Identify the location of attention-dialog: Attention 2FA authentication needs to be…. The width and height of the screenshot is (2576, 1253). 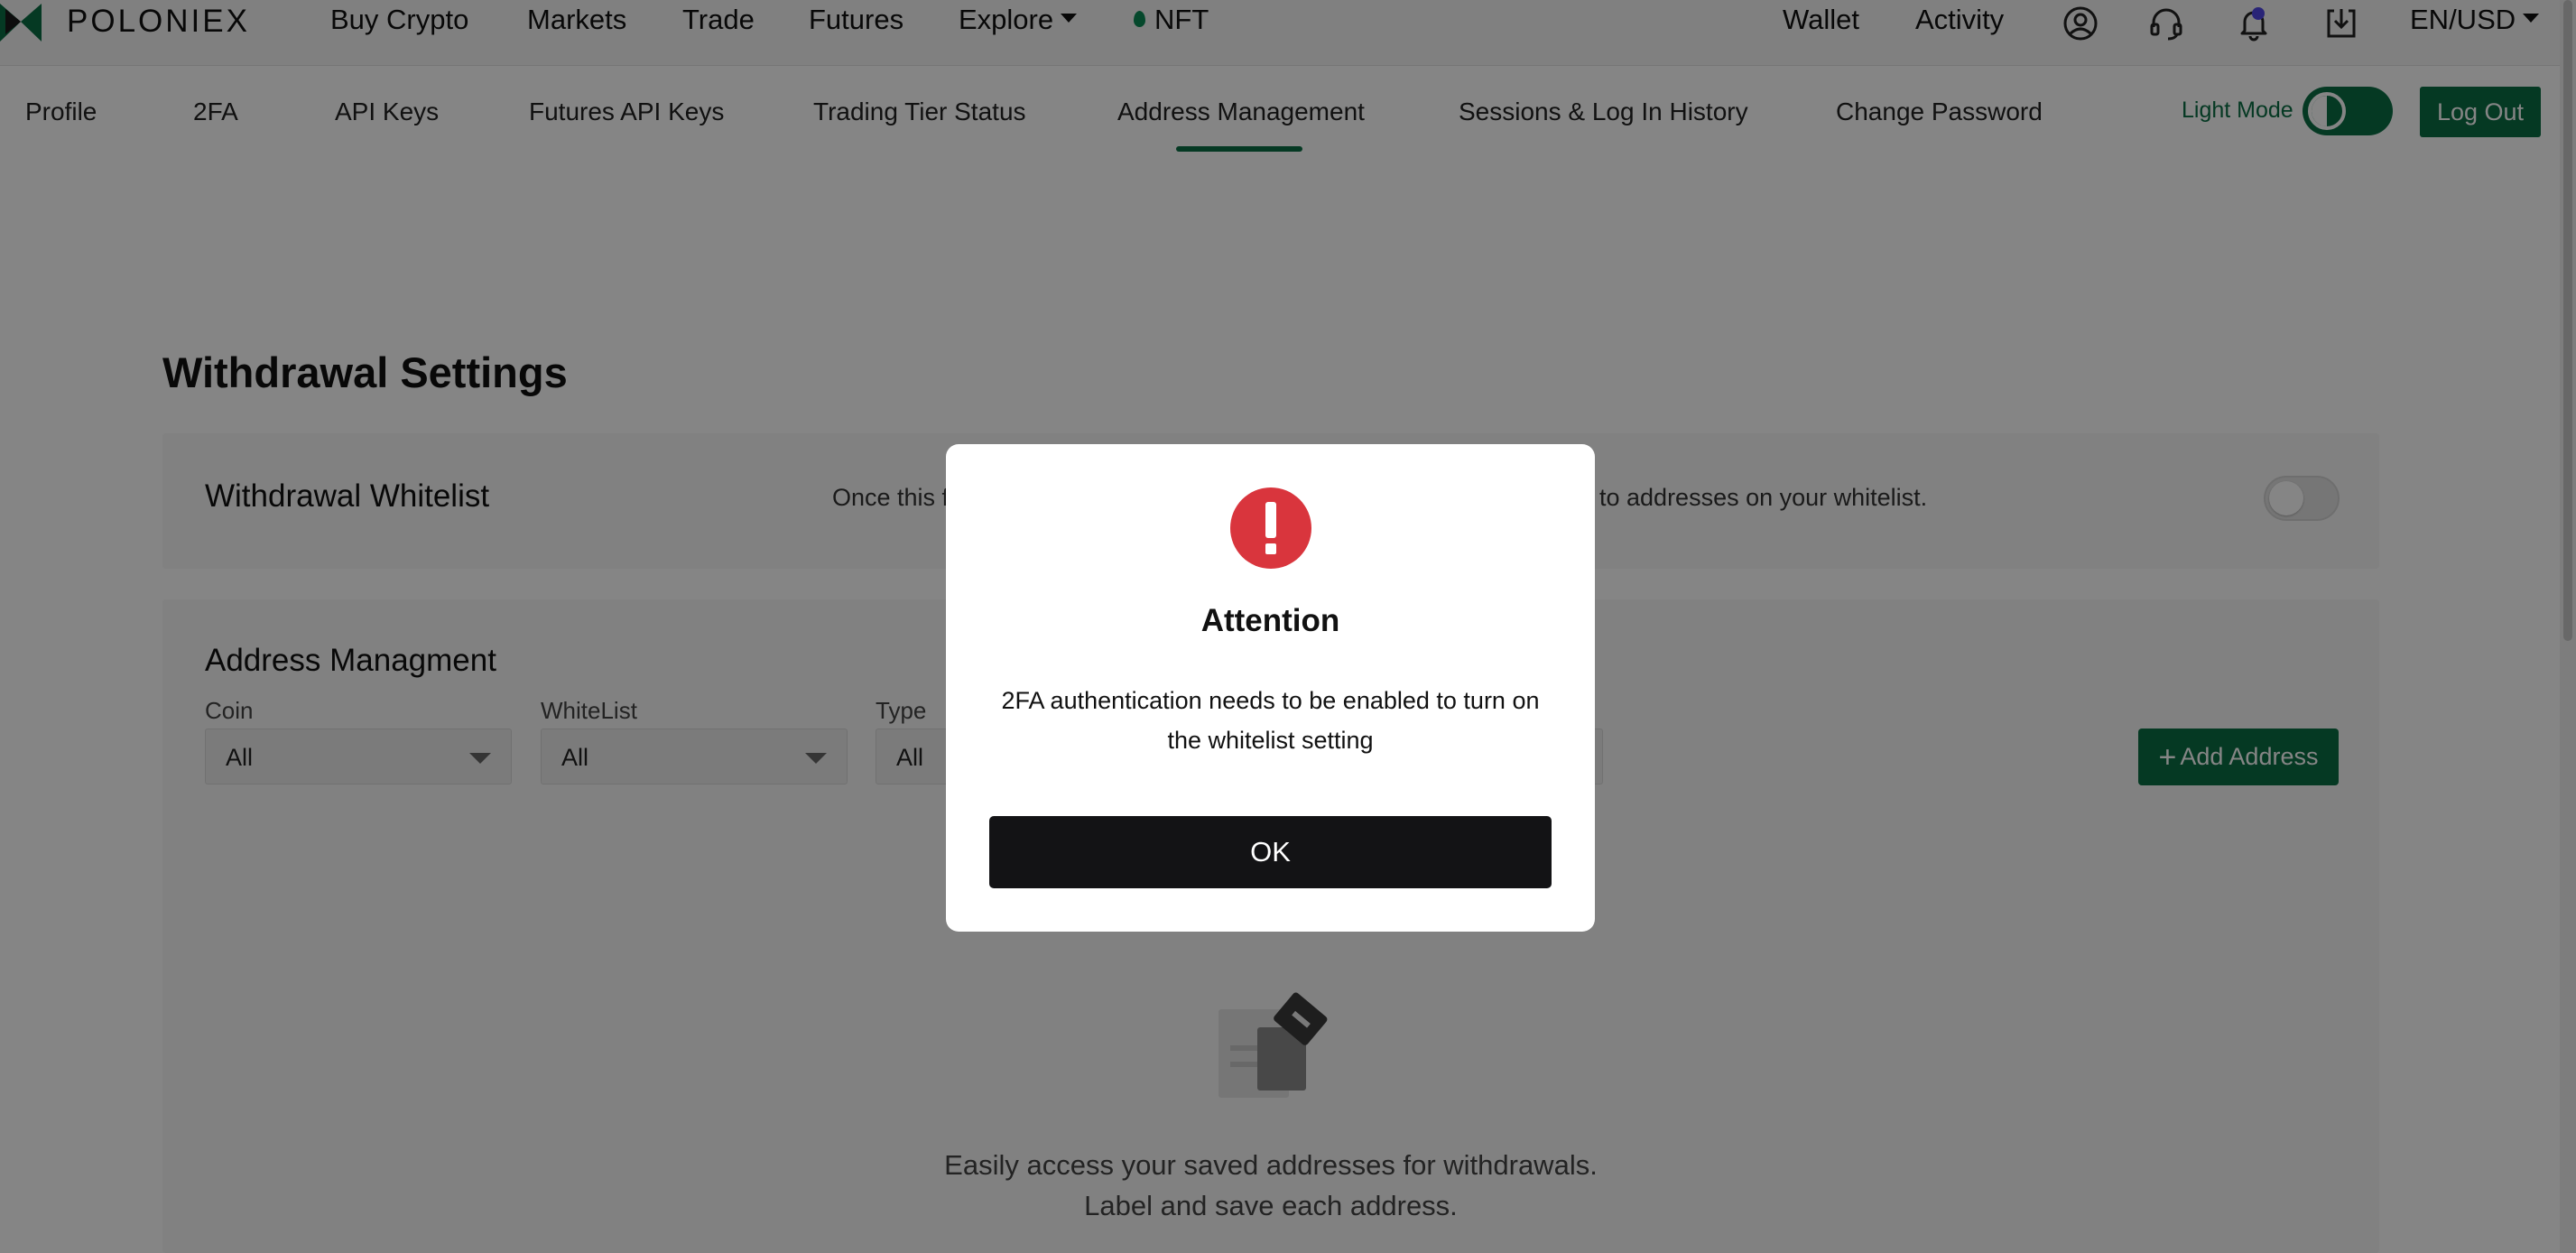
(1270, 688).